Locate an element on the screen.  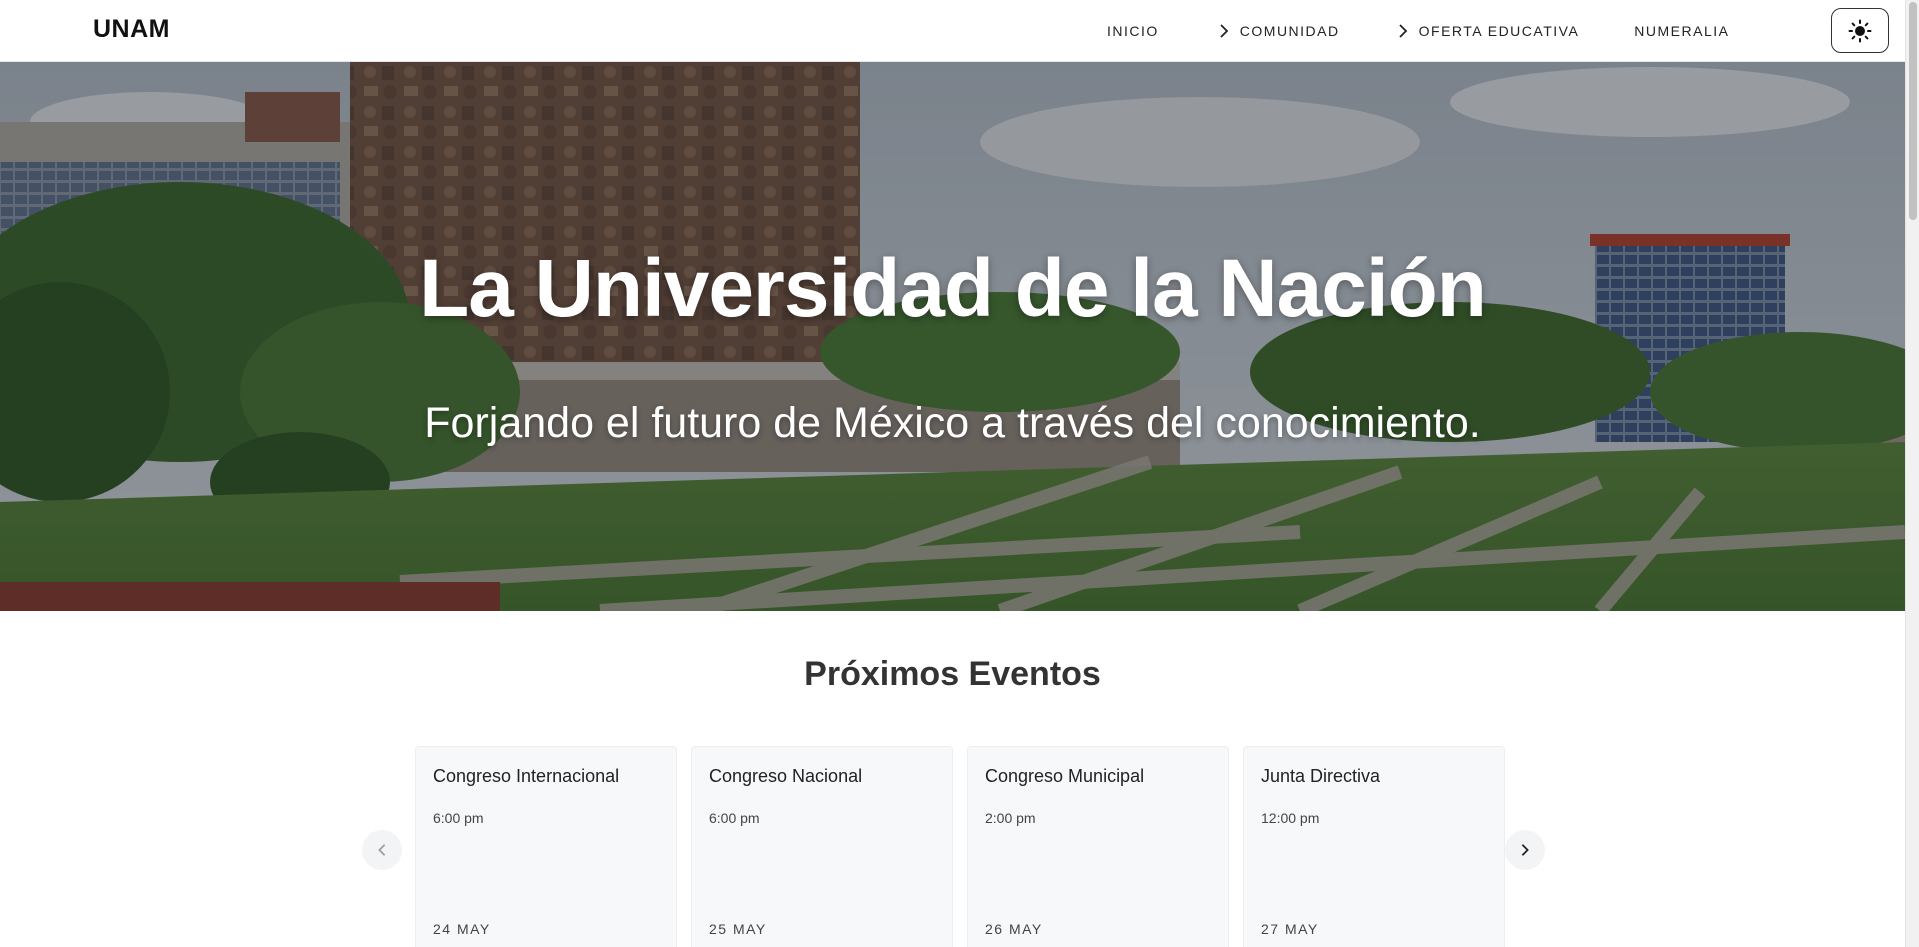
nav-item-label: COMUNIDAD is located at coordinates (1289, 31).